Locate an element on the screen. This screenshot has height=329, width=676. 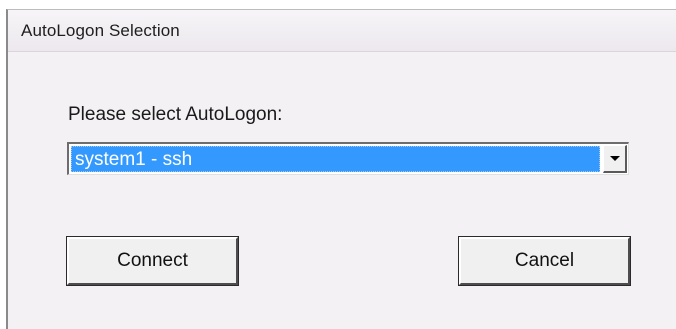
cancel-button: Cancel is located at coordinates (544, 261).